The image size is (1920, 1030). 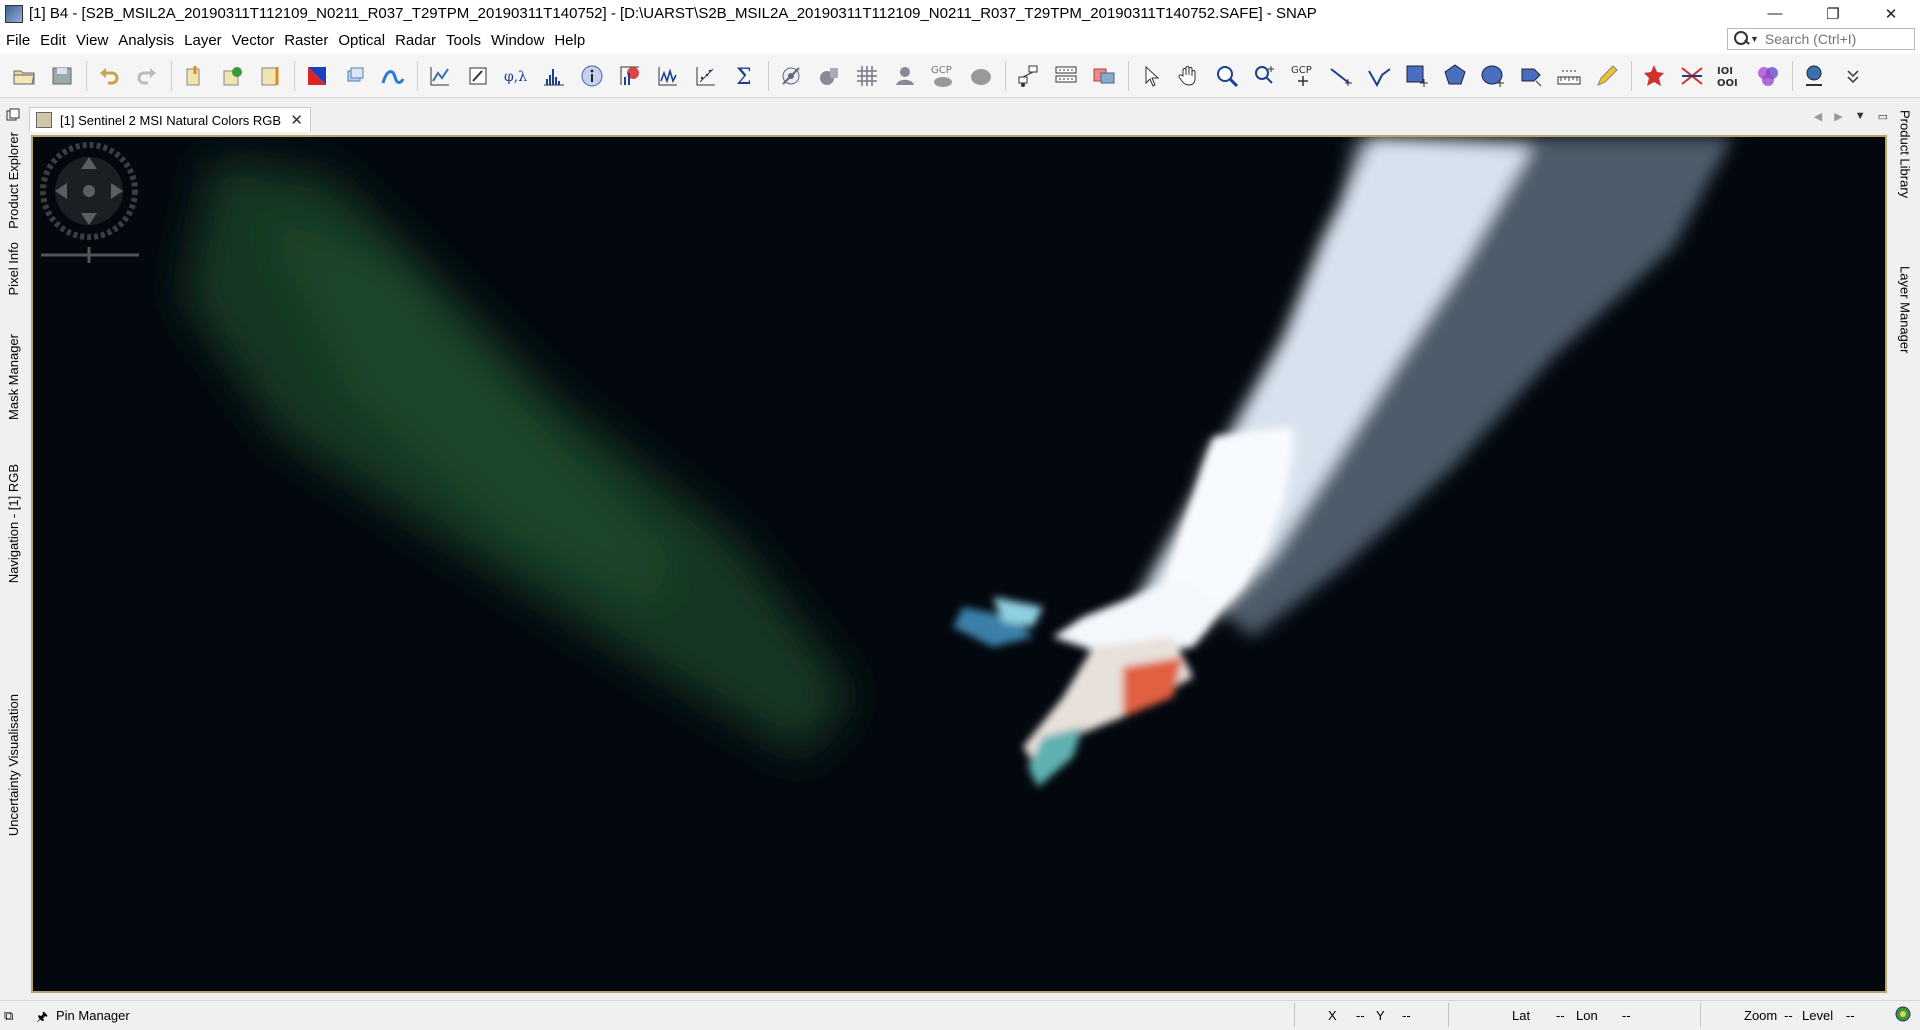 I want to click on save-icon, so click(x=62, y=75).